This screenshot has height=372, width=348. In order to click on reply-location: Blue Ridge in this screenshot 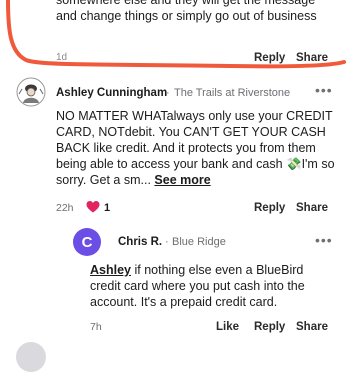, I will do `click(199, 242)`.